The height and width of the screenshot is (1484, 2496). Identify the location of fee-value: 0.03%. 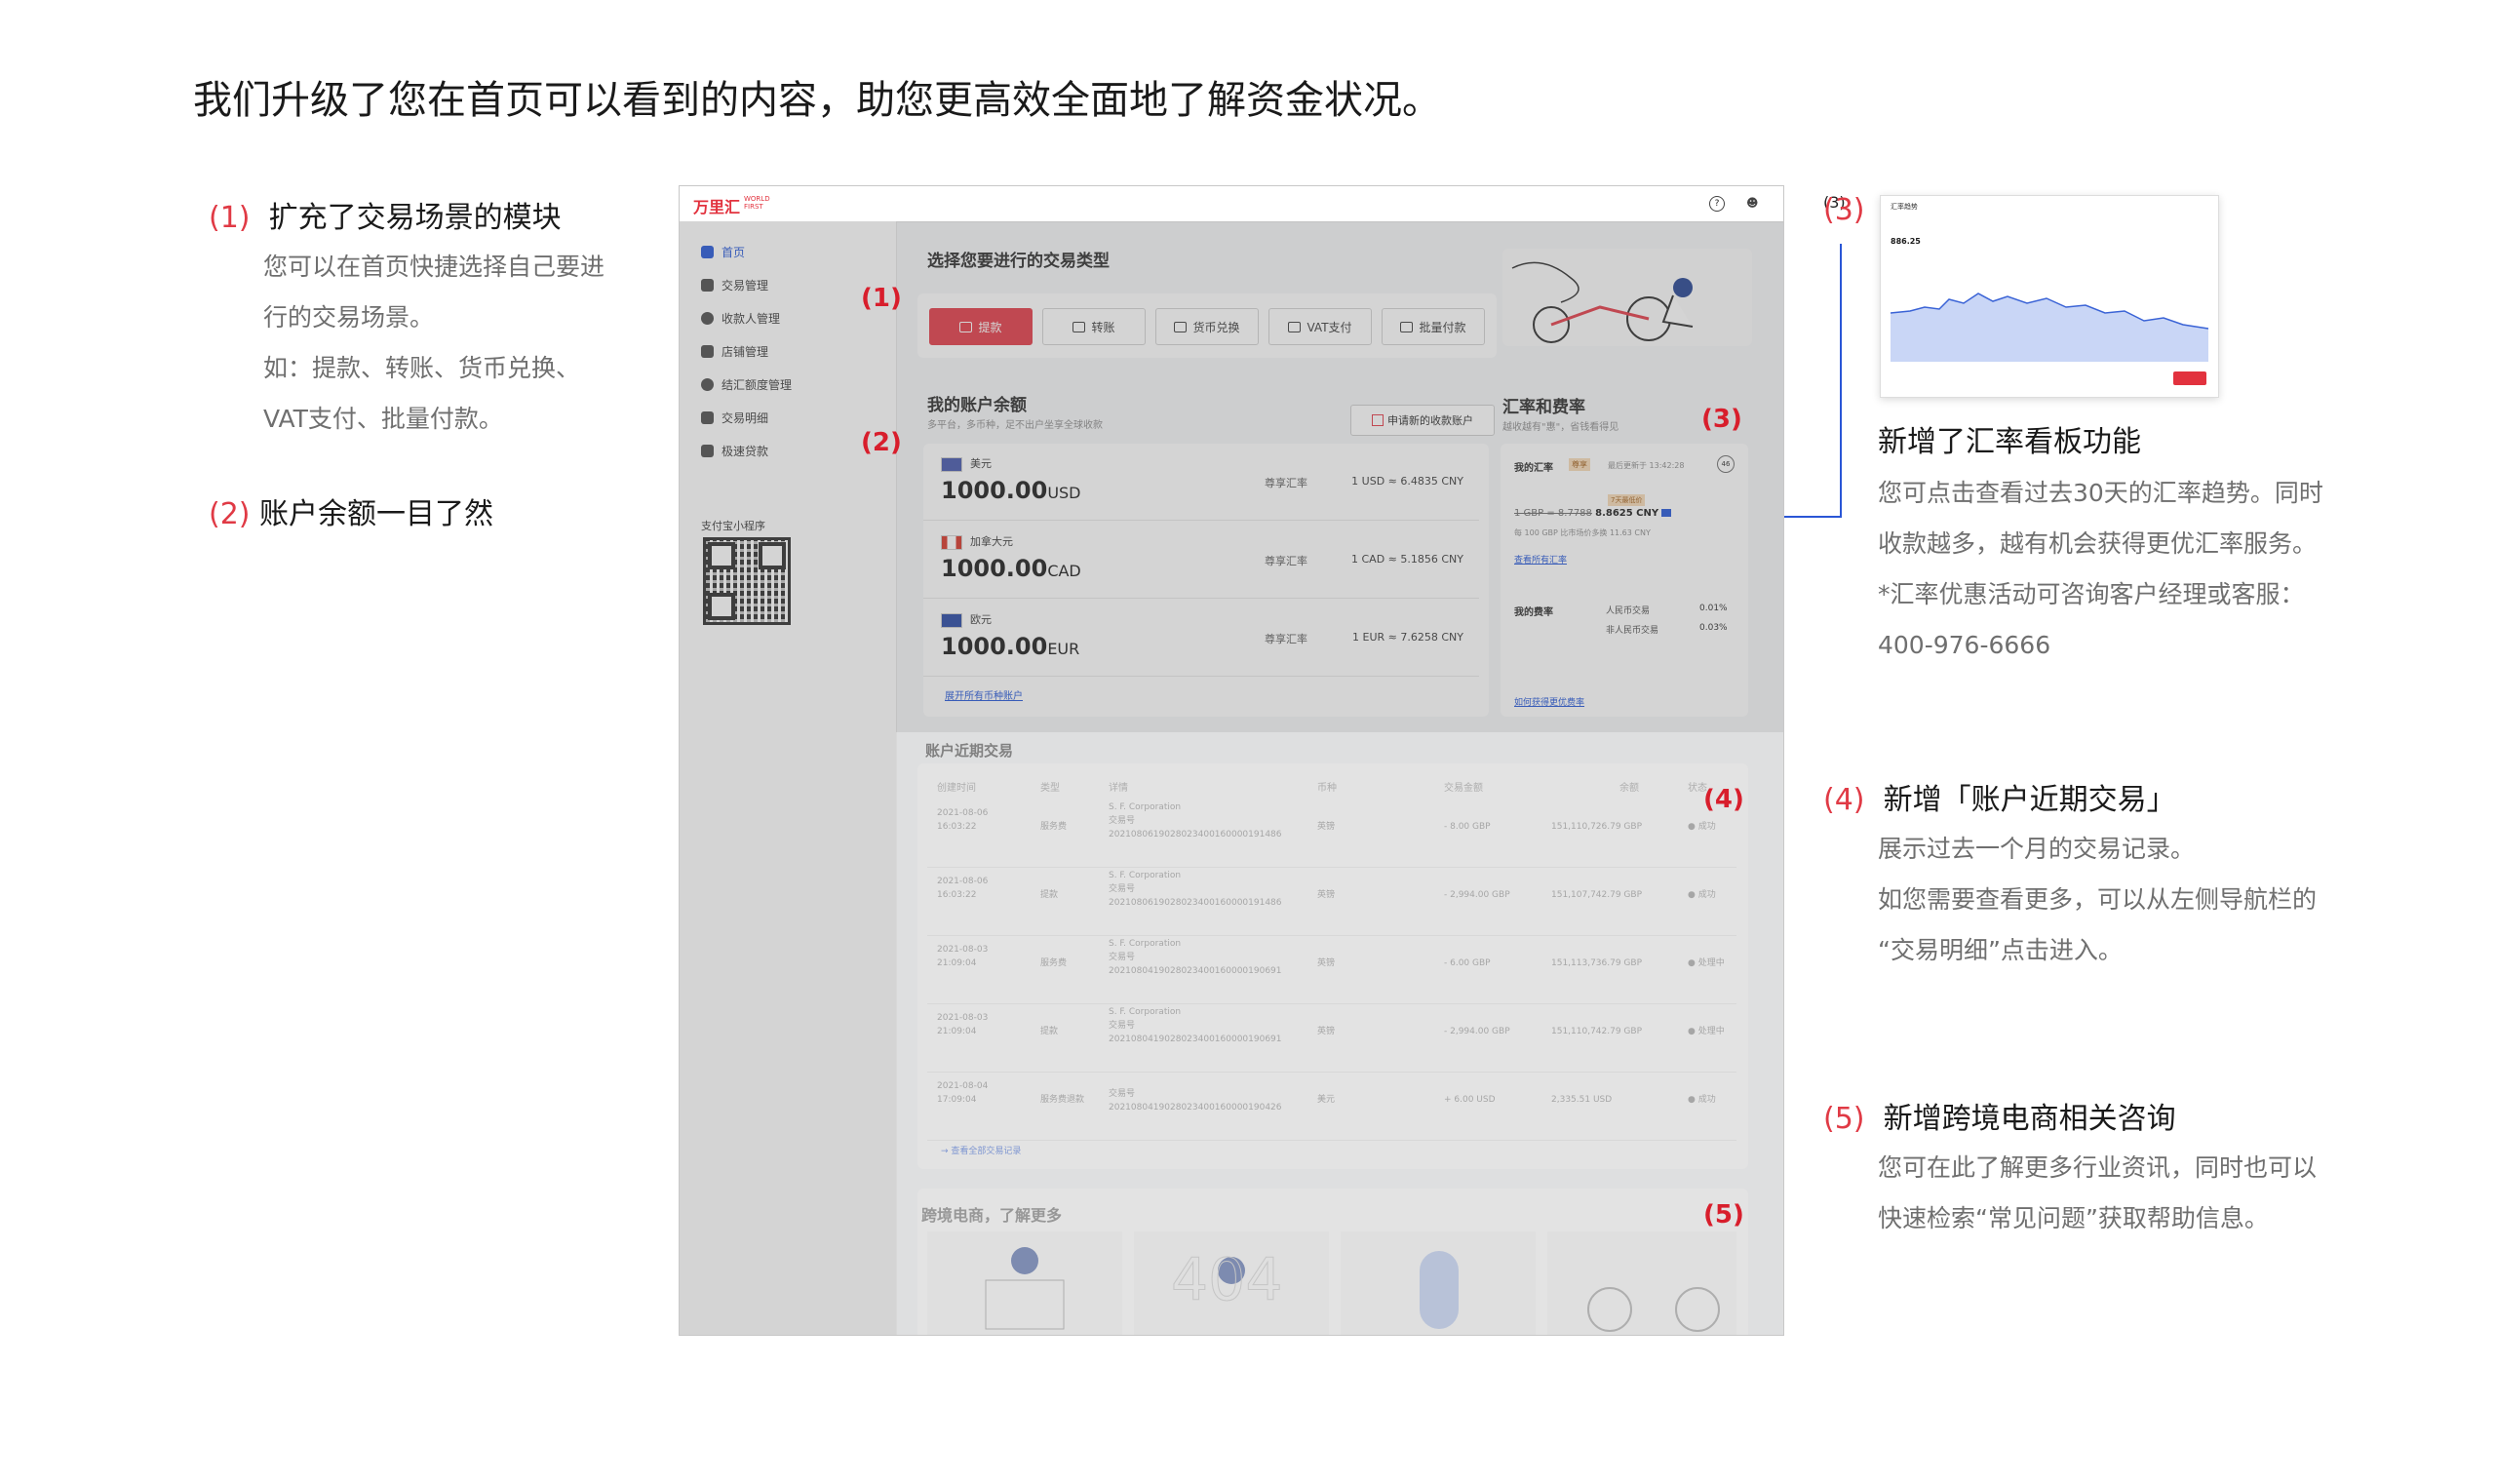
(1713, 628).